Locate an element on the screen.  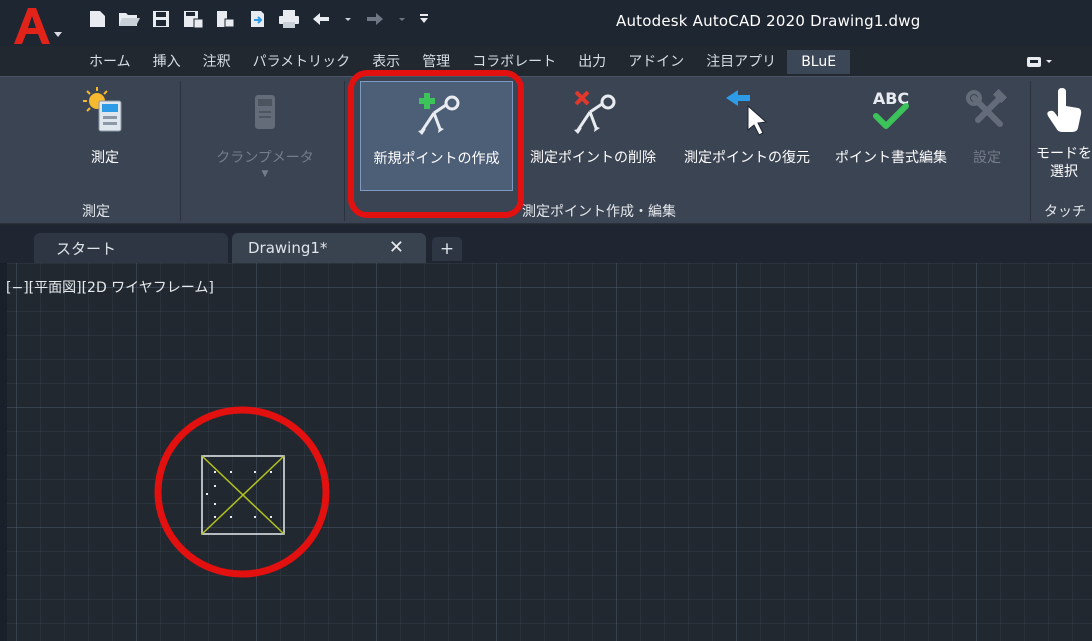
highlight-ring-button is located at coordinates (436, 144).